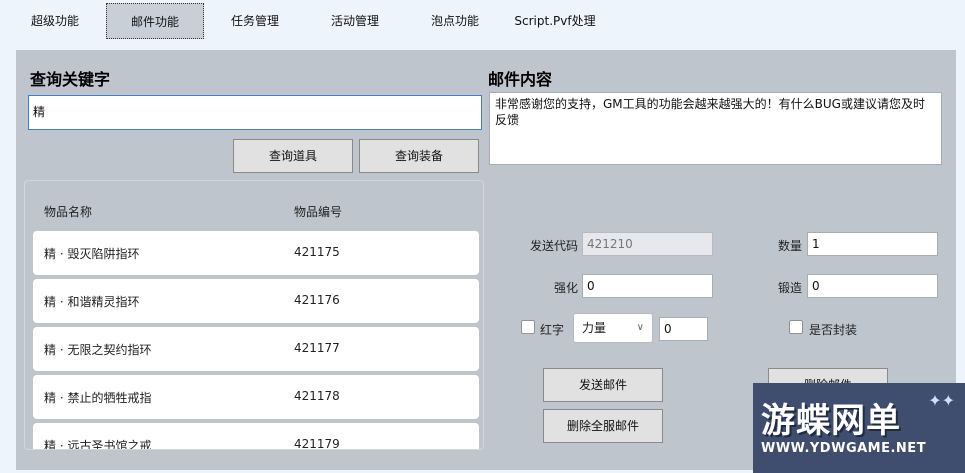  What do you see at coordinates (647, 286) in the screenshot?
I see `enhance-input: 0` at bounding box center [647, 286].